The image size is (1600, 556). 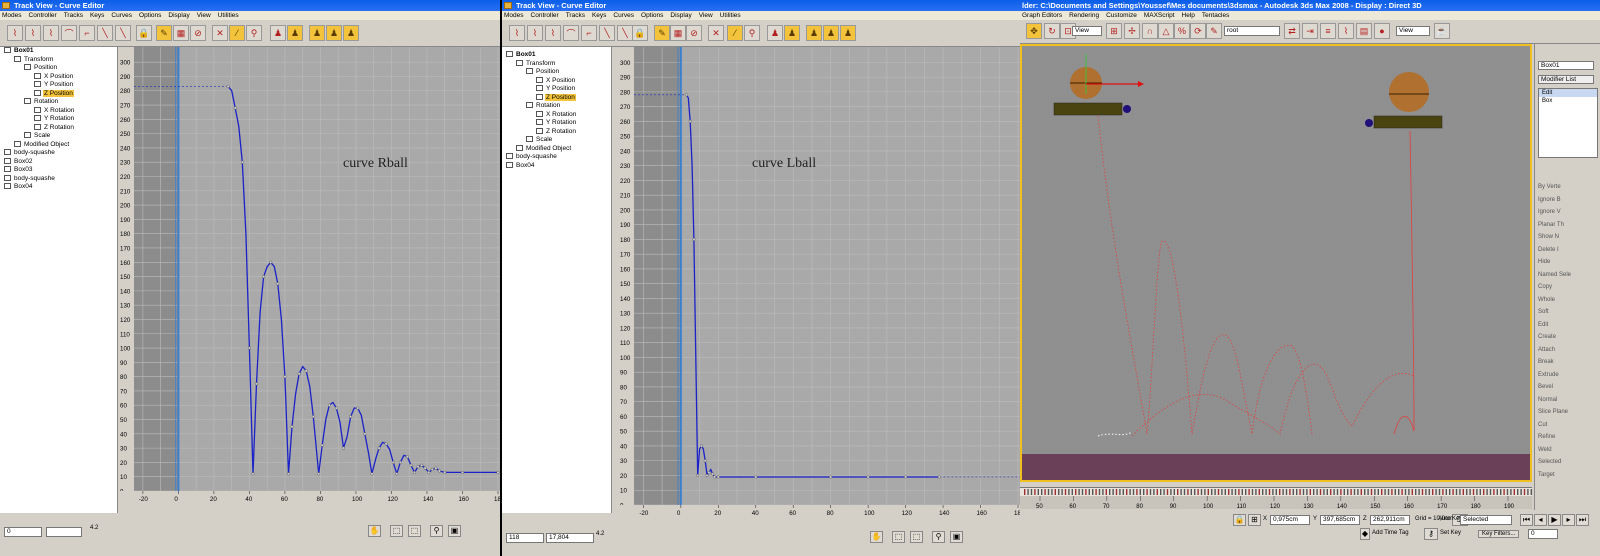 I want to click on menu-item: Curves, so click(x=121, y=15).